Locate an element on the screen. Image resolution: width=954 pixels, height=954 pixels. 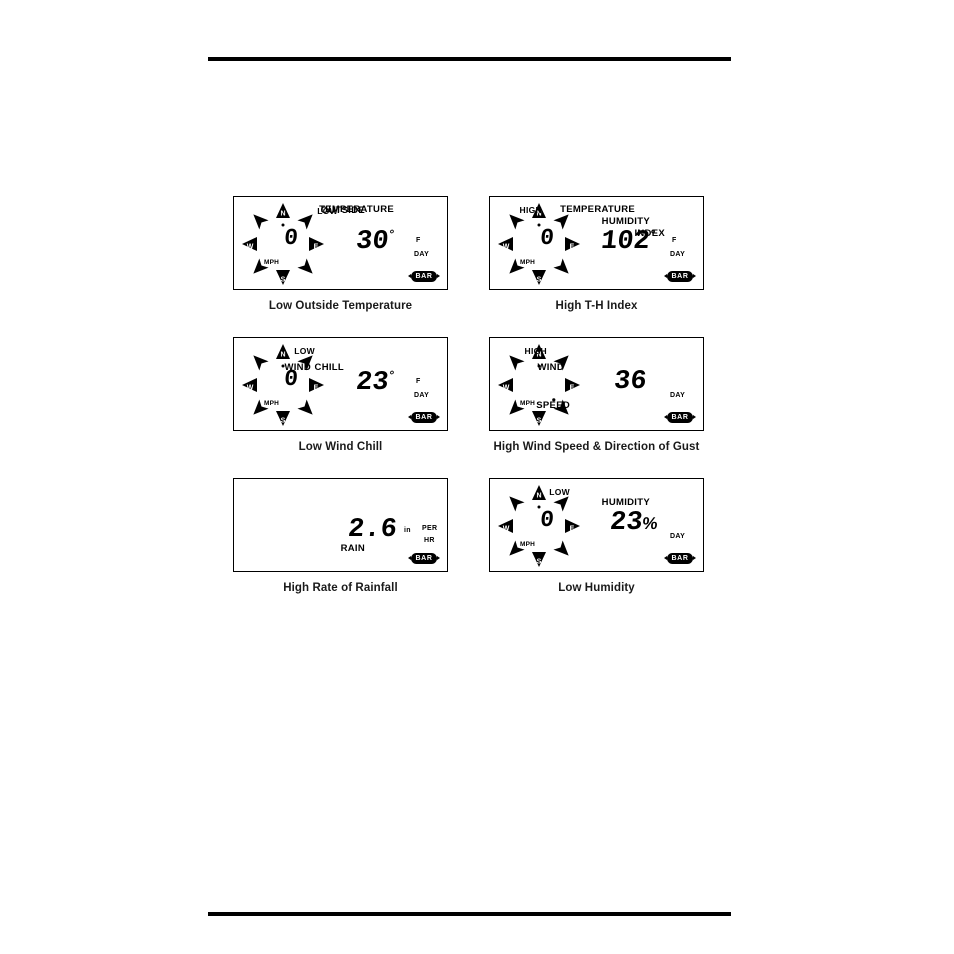
lcd-panel-low-outside-temperature: N E S W 0 MPH LOW OUTSIDE TEMPERATURE 30° F DAY BAR is located at coordinates (340, 243).